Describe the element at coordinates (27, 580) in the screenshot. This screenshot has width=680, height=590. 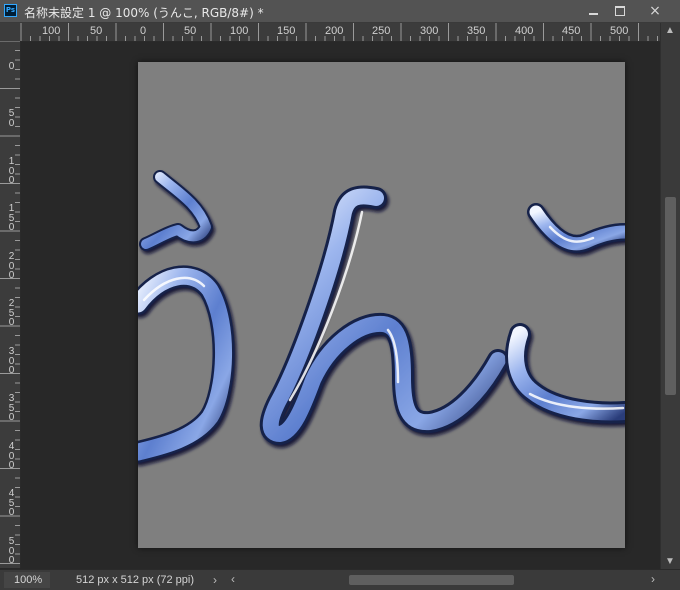
I see `zoom-field: 100%` at that location.